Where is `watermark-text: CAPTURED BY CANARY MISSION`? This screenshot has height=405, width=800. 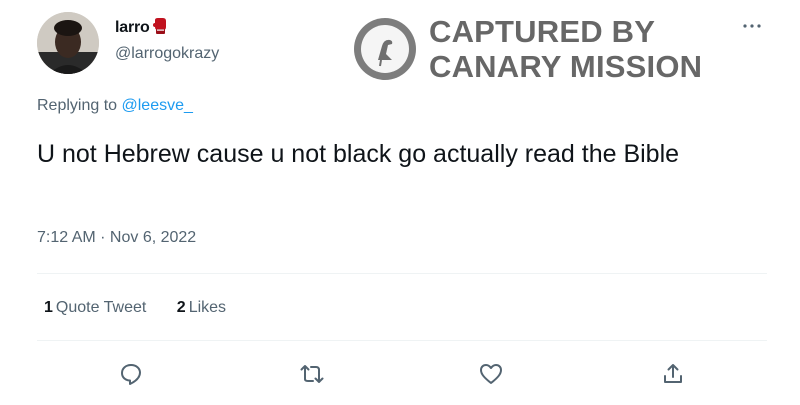
watermark-text: CAPTURED BY CANARY MISSION is located at coordinates (565, 49).